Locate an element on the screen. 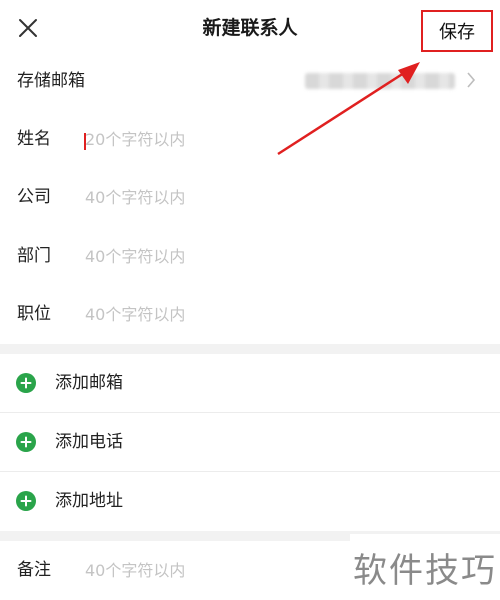 The image size is (500, 600). field-label-note: 备注 is located at coordinates (34, 570).